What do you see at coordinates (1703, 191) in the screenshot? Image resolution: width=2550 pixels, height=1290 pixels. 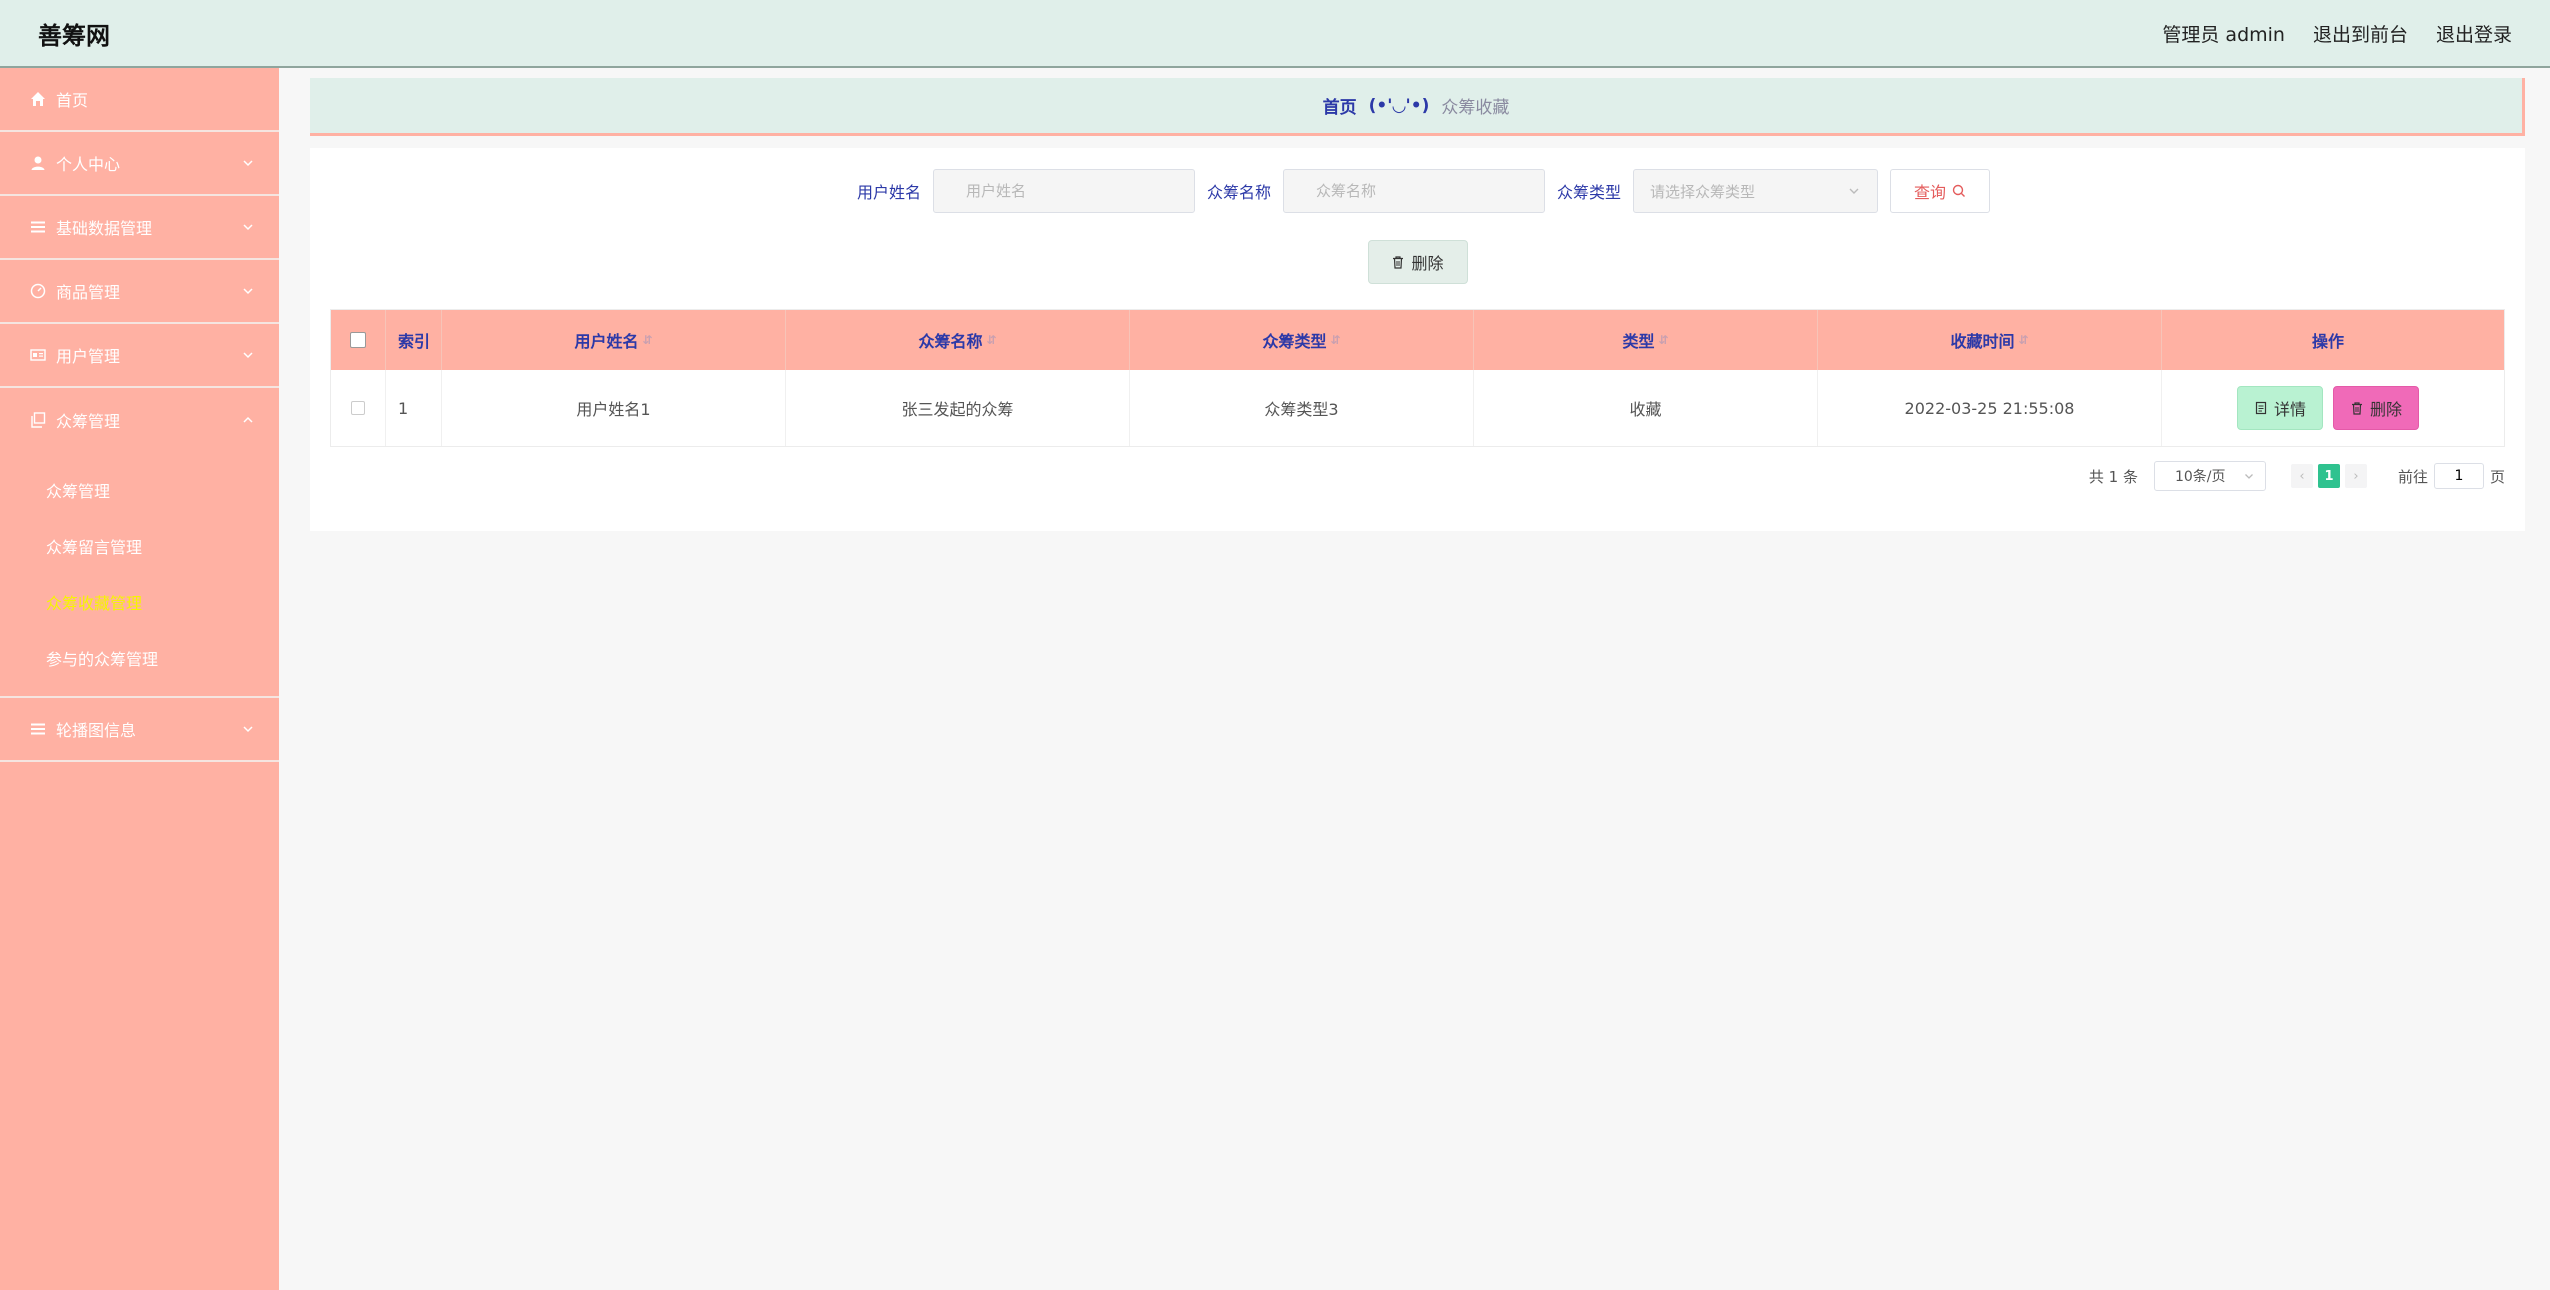 I see `select-placeholder: 请选择众筹类型` at bounding box center [1703, 191].